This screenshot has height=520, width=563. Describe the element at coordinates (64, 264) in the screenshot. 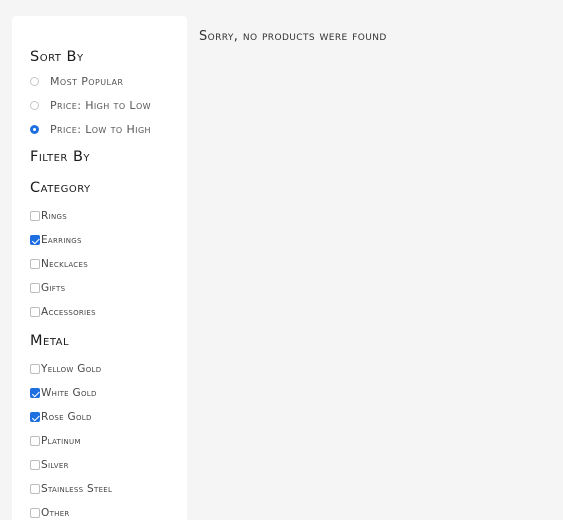

I see `category-option-label: Necklaces` at that location.